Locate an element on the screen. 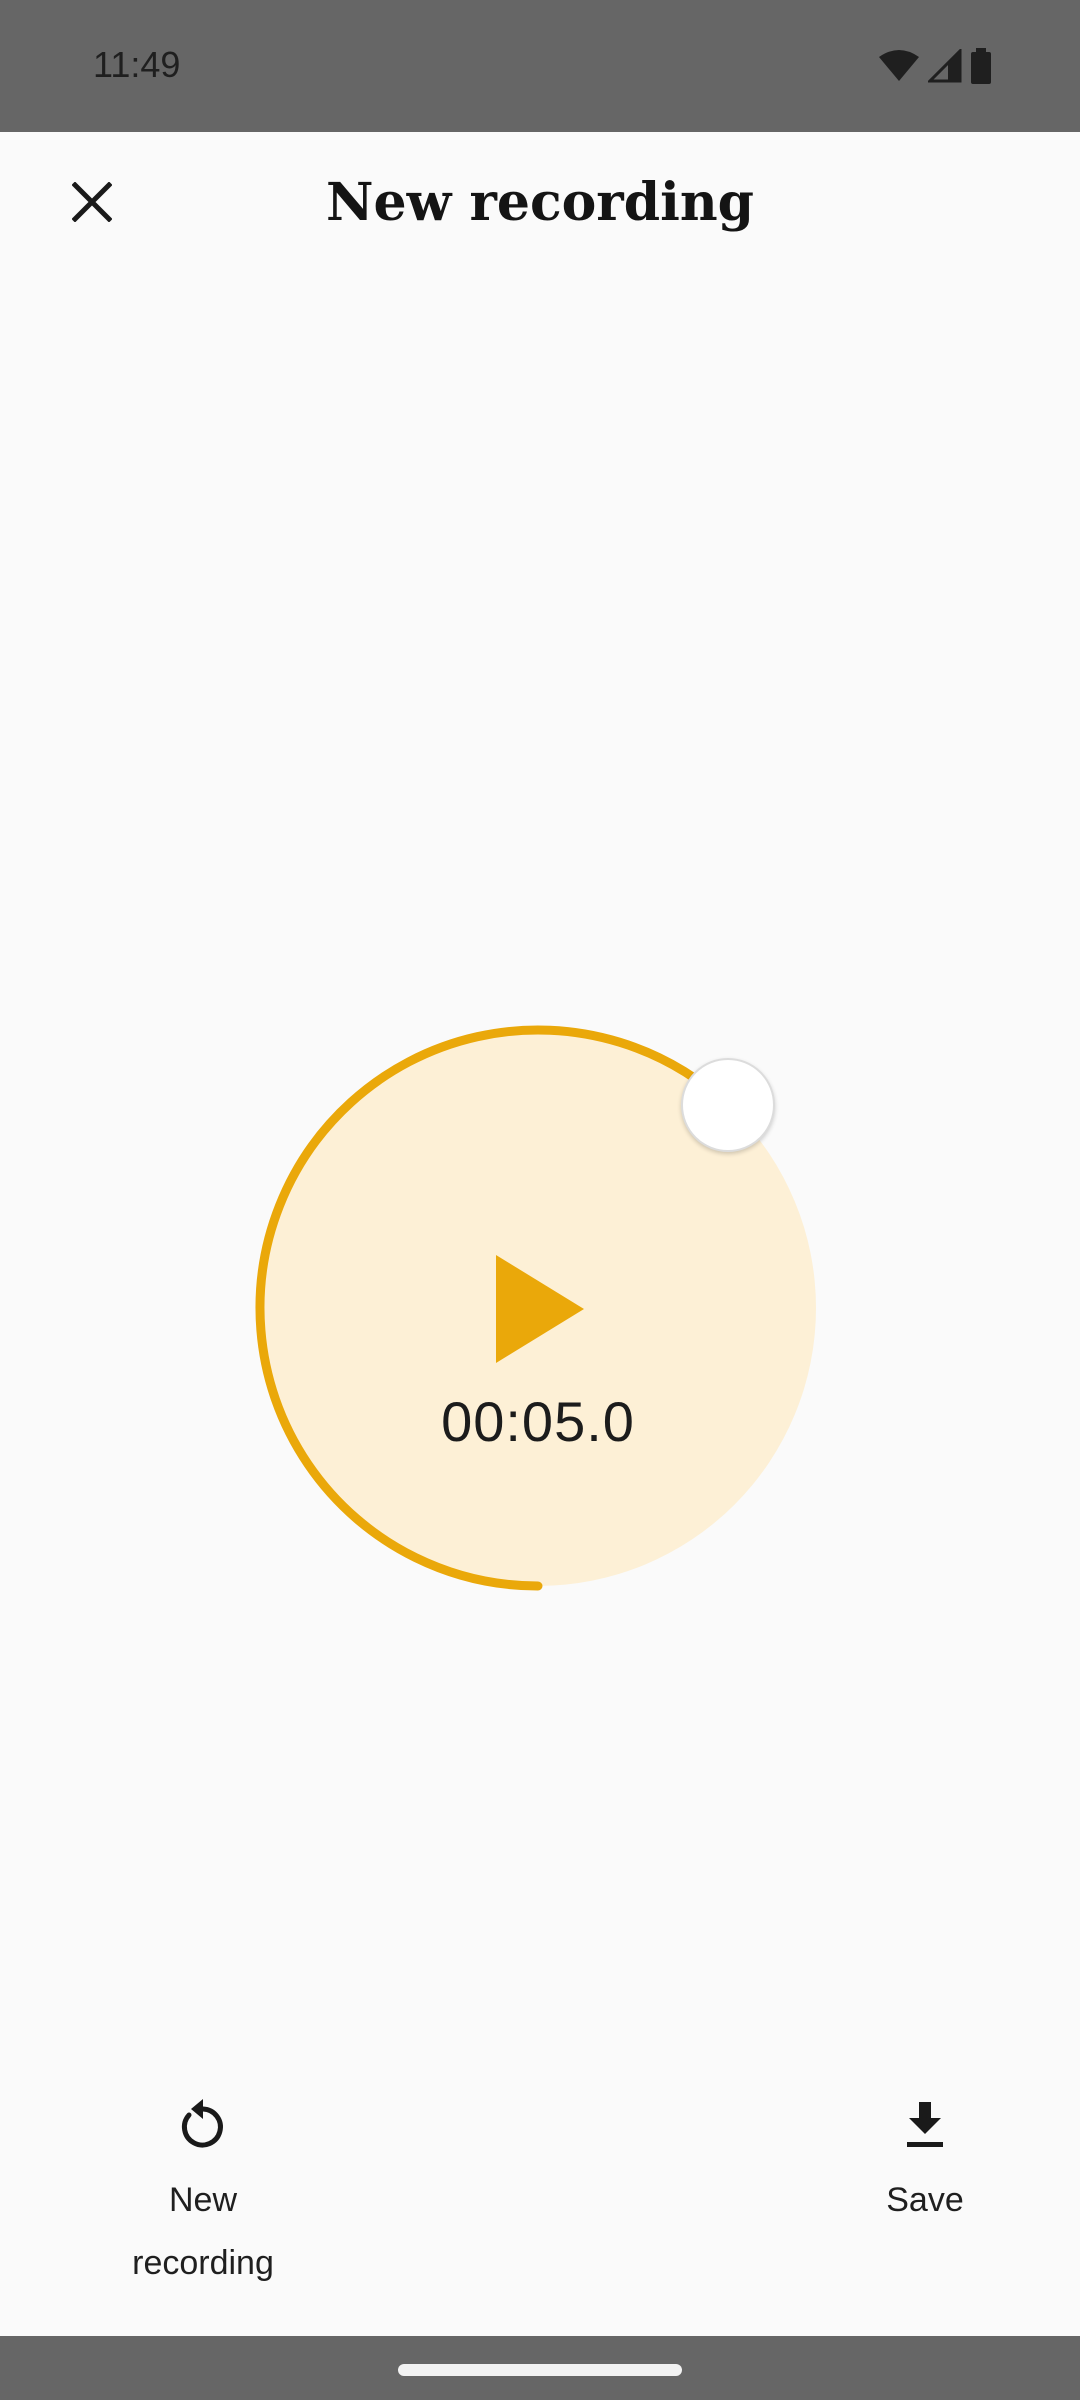 The width and height of the screenshot is (1080, 2400). reset-icon is located at coordinates (203, 2125).